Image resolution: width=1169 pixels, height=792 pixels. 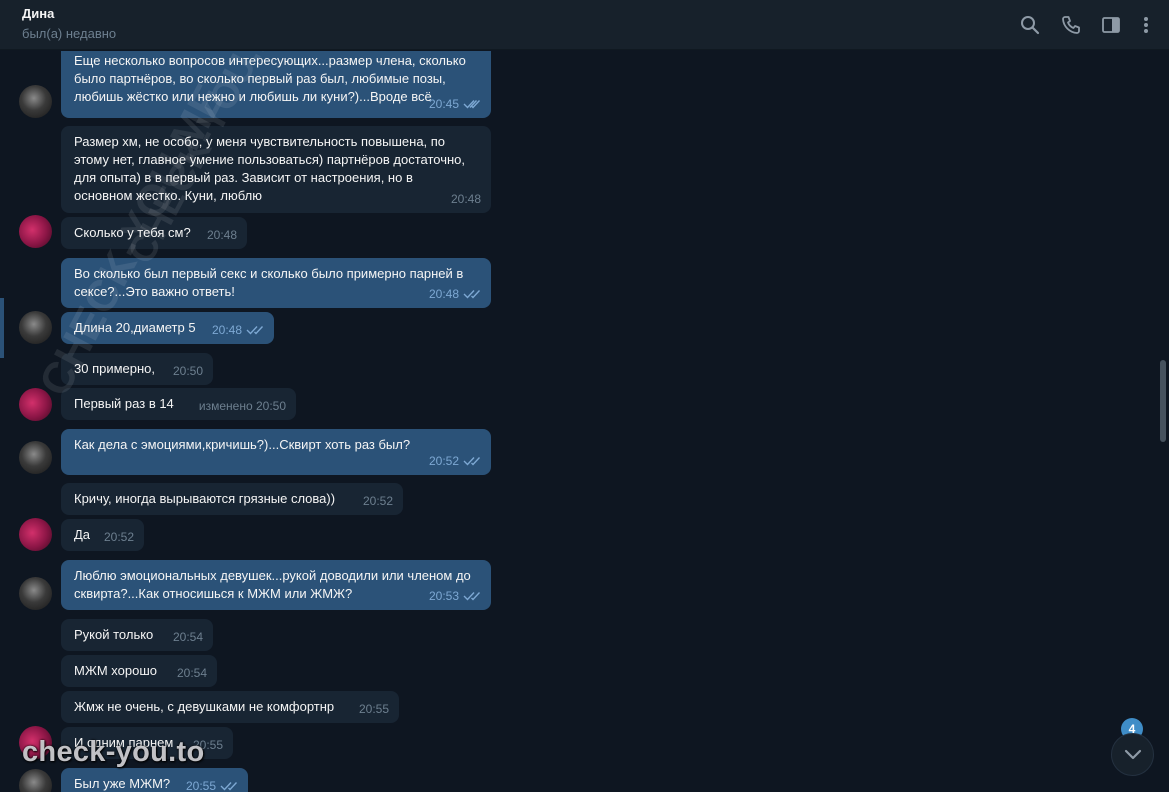 I want to click on more-icon, so click(x=1146, y=25).